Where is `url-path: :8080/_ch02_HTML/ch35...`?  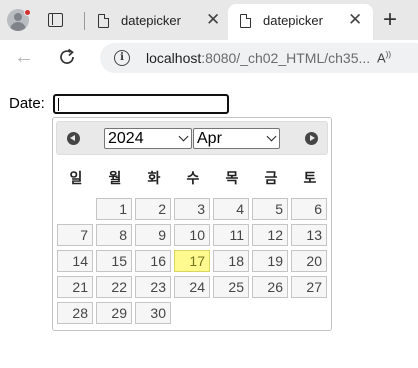 url-path: :8080/_ch02_HTML/ch35... is located at coordinates (286, 58).